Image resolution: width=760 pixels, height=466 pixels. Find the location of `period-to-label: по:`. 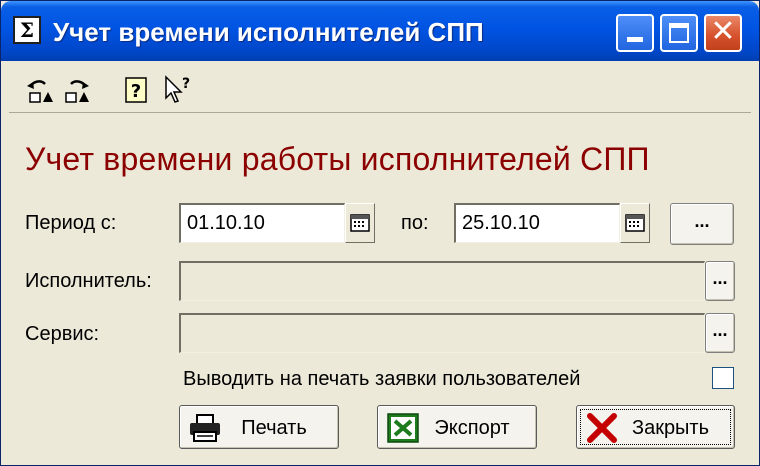

period-to-label: по: is located at coordinates (415, 223).